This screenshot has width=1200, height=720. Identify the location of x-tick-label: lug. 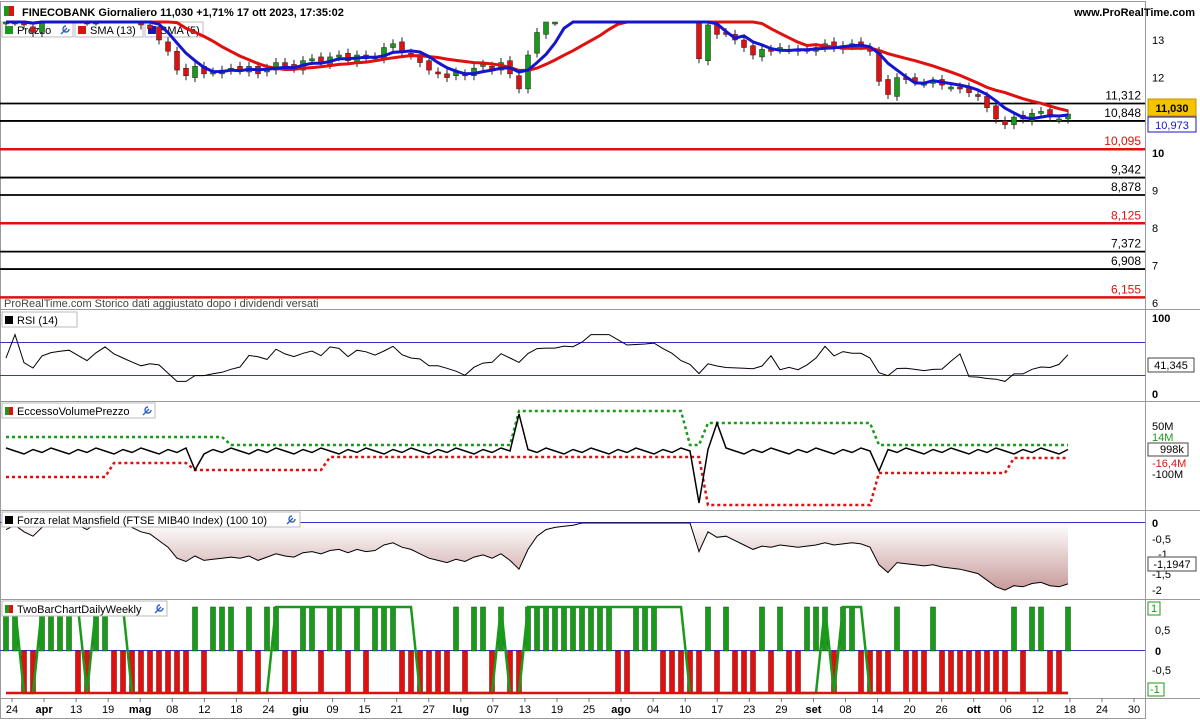
(461, 710).